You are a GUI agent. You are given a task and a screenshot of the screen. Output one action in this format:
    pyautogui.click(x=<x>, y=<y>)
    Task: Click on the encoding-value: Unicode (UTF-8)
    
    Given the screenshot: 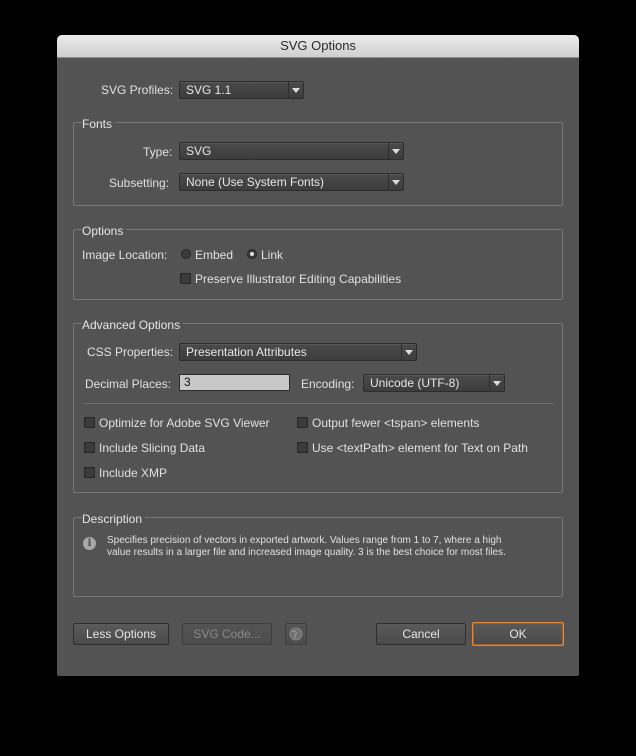 What is the action you would take?
    pyautogui.click(x=415, y=383)
    